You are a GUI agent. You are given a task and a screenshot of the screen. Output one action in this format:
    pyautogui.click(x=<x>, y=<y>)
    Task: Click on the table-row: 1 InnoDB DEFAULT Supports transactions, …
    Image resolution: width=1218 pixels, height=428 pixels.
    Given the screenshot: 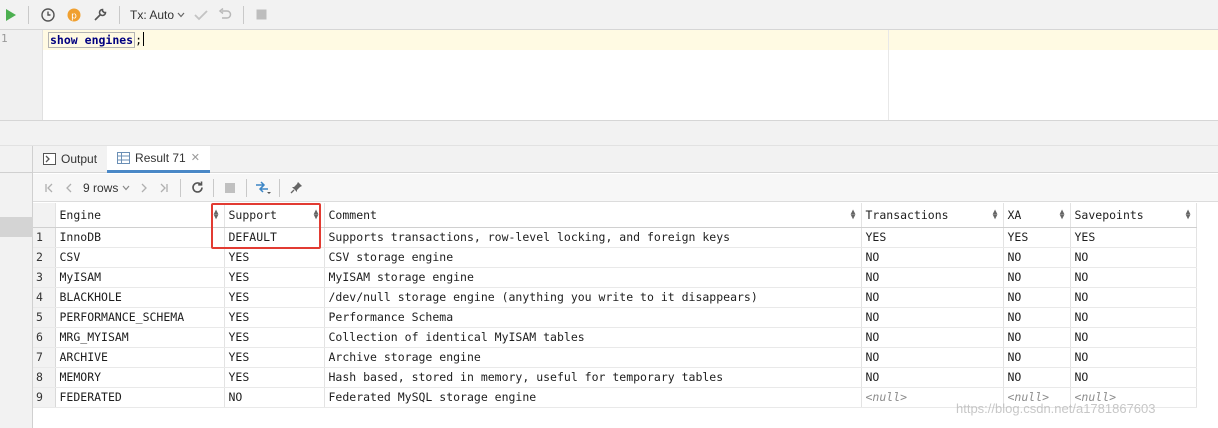 What is the action you would take?
    pyautogui.click(x=615, y=237)
    